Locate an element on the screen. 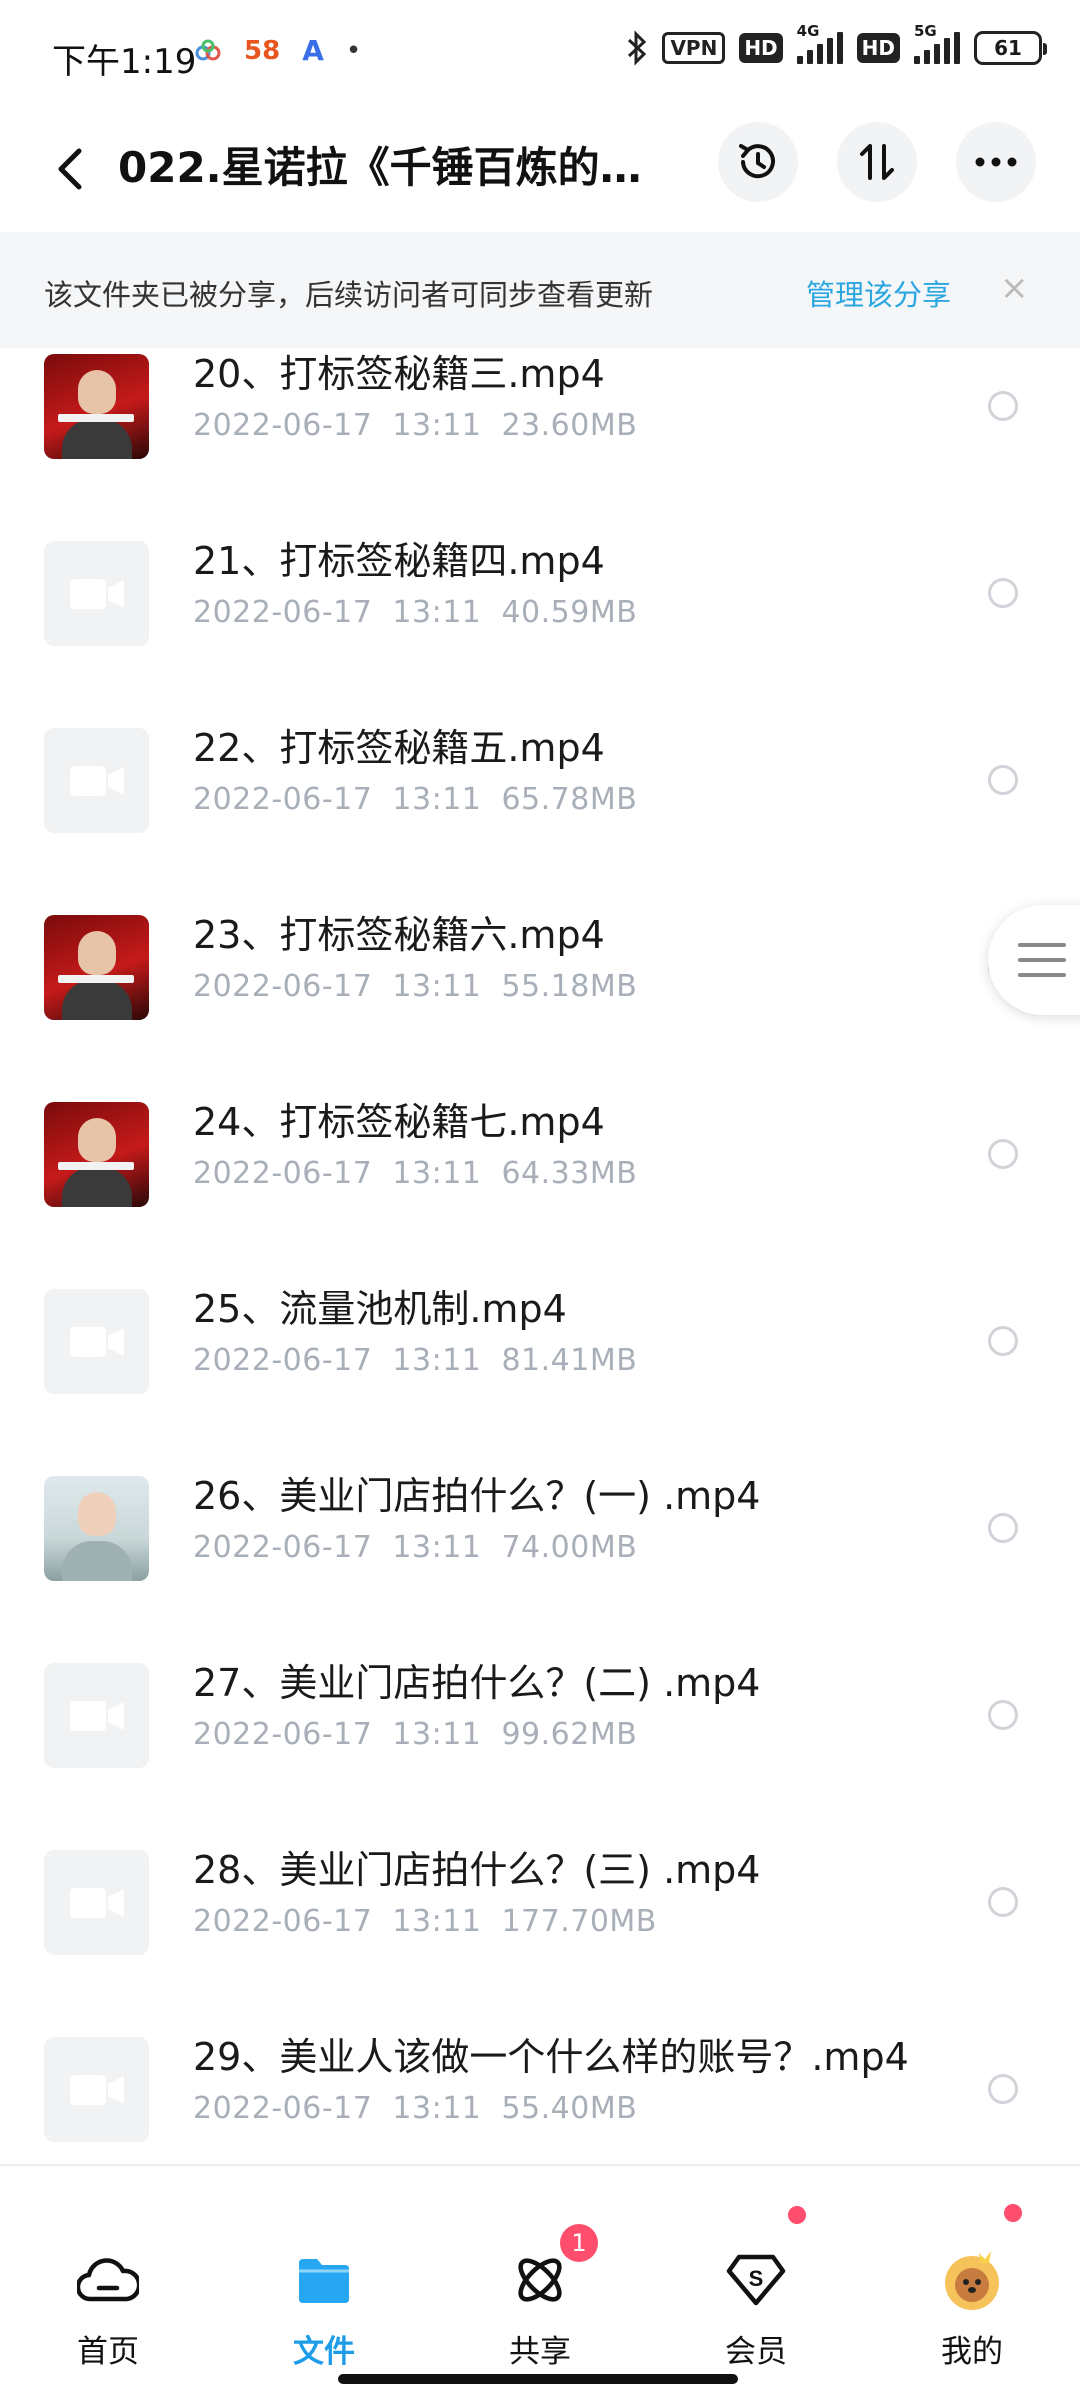 This screenshot has width=1080, height=2400. bluetooth-icon is located at coordinates (637, 48).